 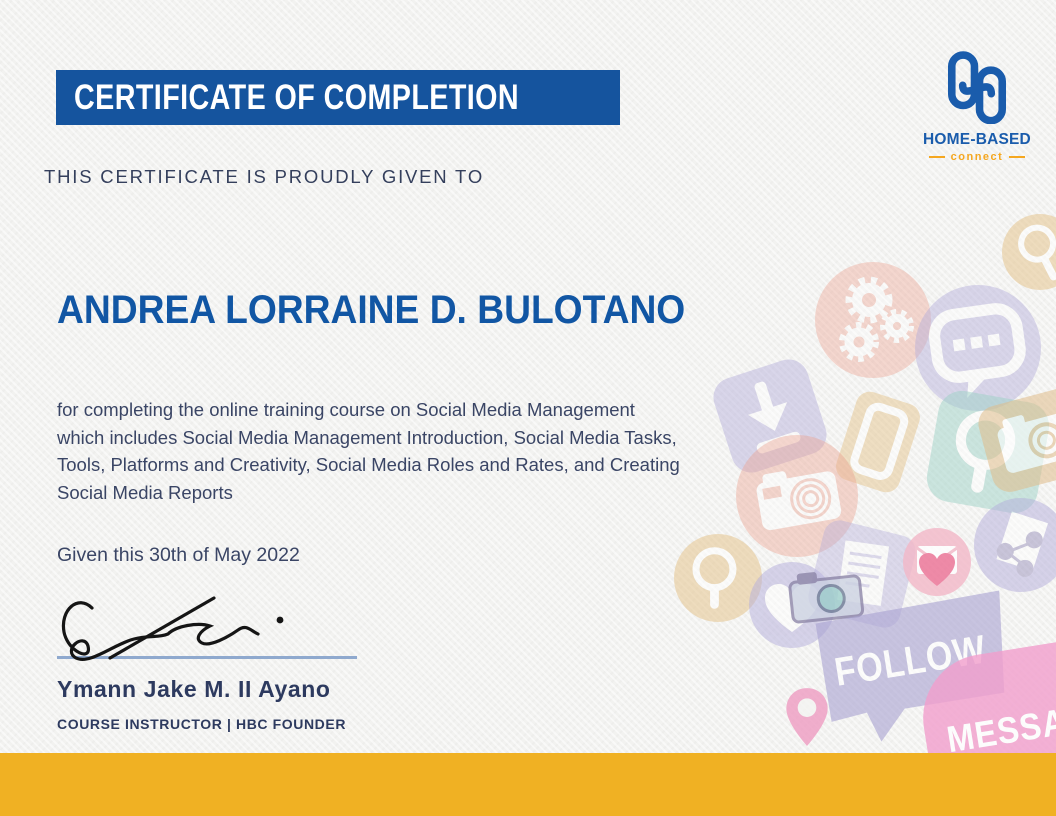 I want to click on logo-subbrand-text: connect, so click(x=977, y=157).